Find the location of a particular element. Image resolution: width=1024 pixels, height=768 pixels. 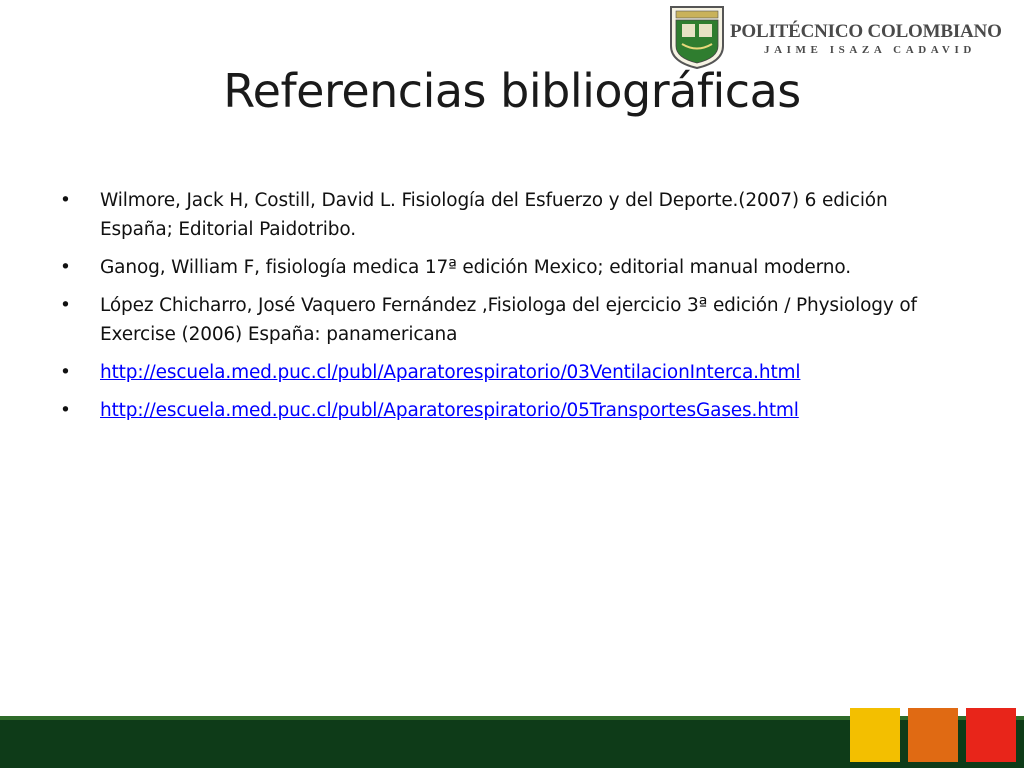

institution-name: POLITÉCNICO COLOMBIANO is located at coordinates (866, 31).